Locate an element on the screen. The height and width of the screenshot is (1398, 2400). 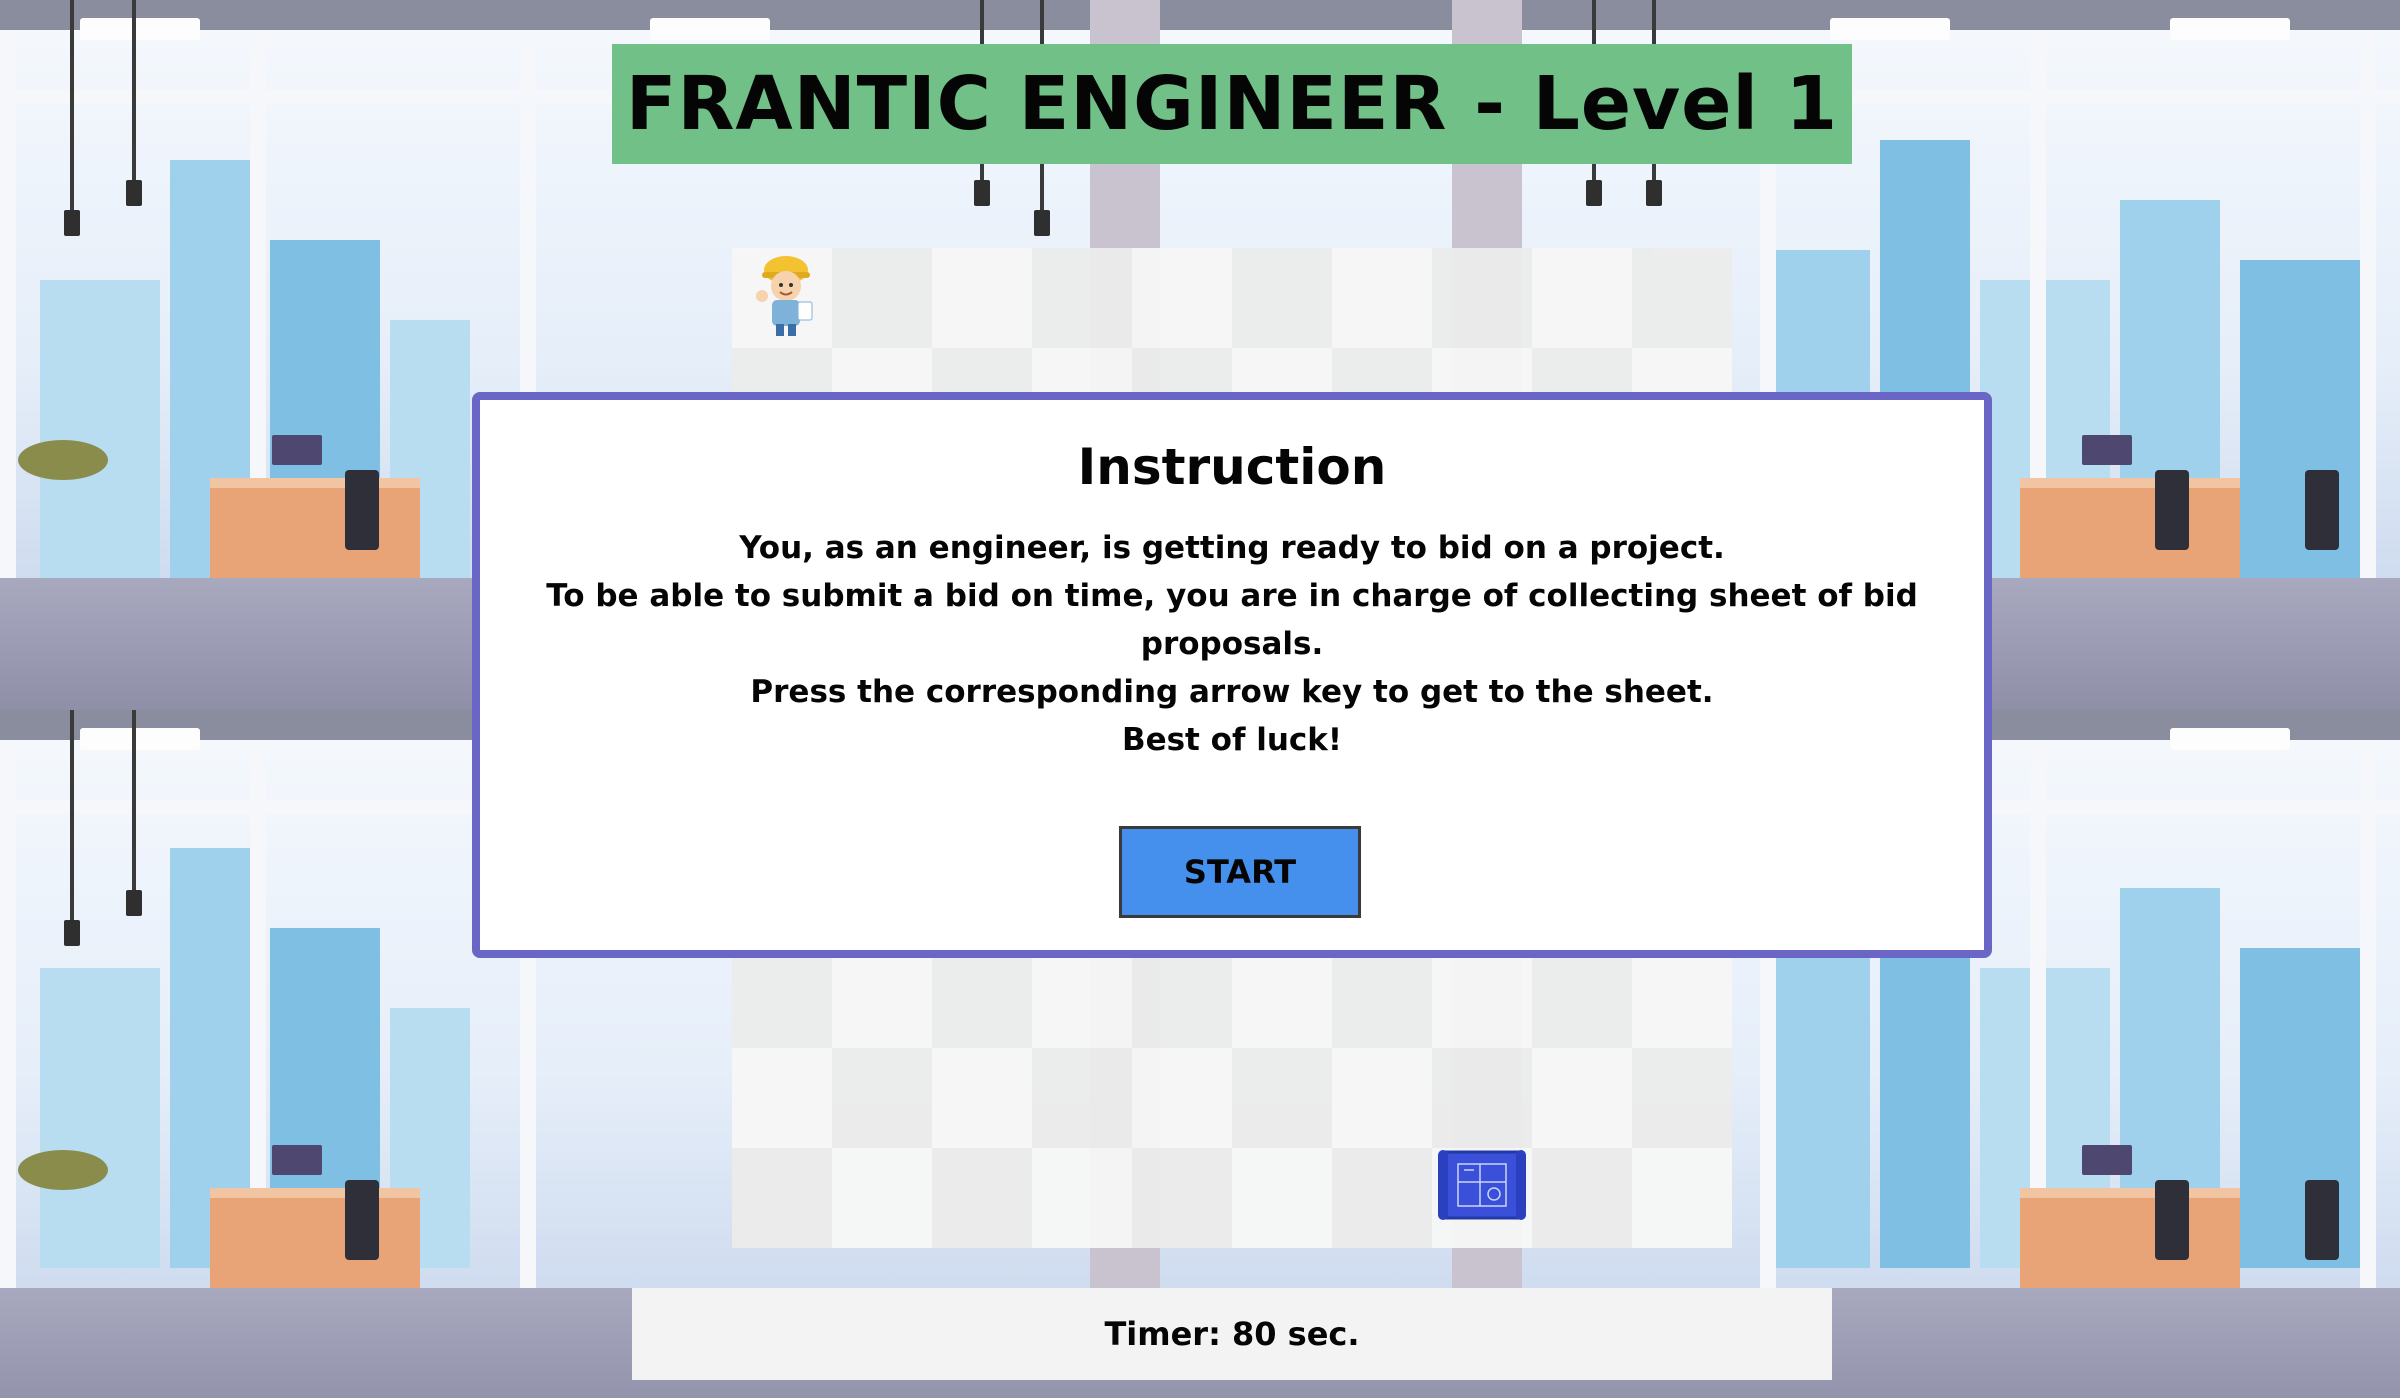
instruction-line: Best of luck! is located at coordinates (1232, 740).